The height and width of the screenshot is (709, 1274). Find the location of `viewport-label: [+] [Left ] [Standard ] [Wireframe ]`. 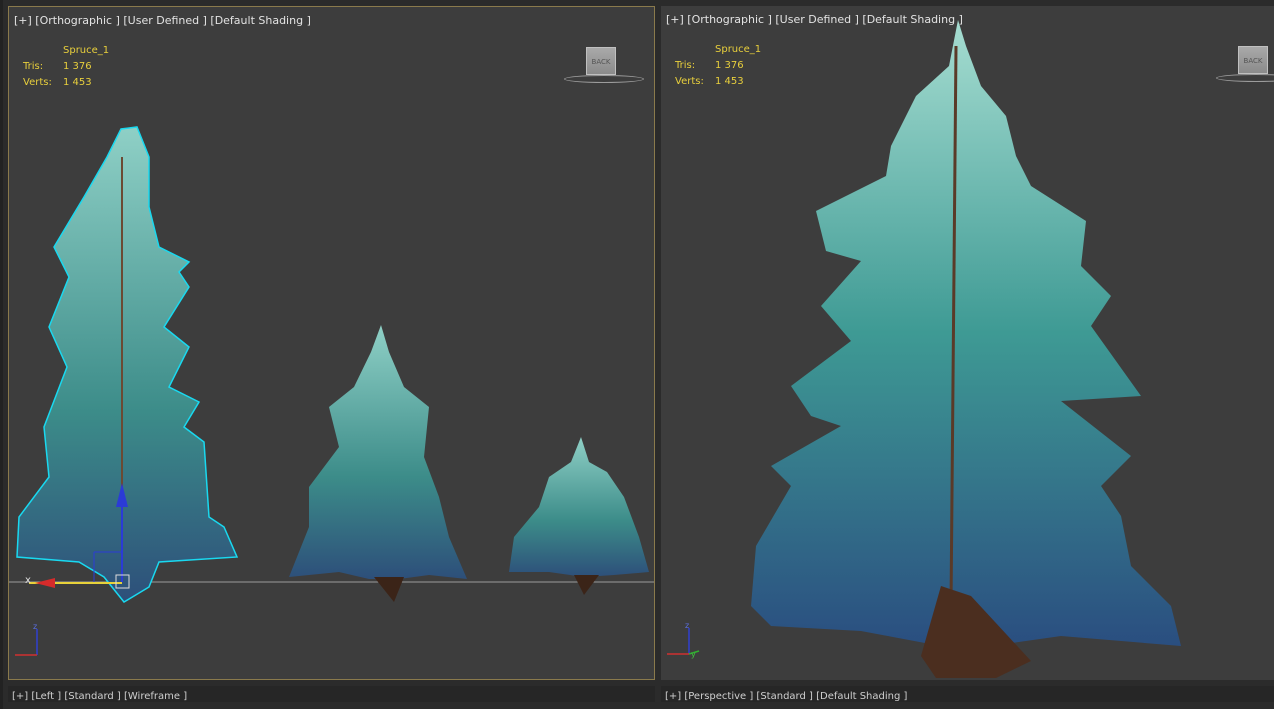

viewport-label: [+] [Left ] [Standard ] [Wireframe ] is located at coordinates (99, 696).